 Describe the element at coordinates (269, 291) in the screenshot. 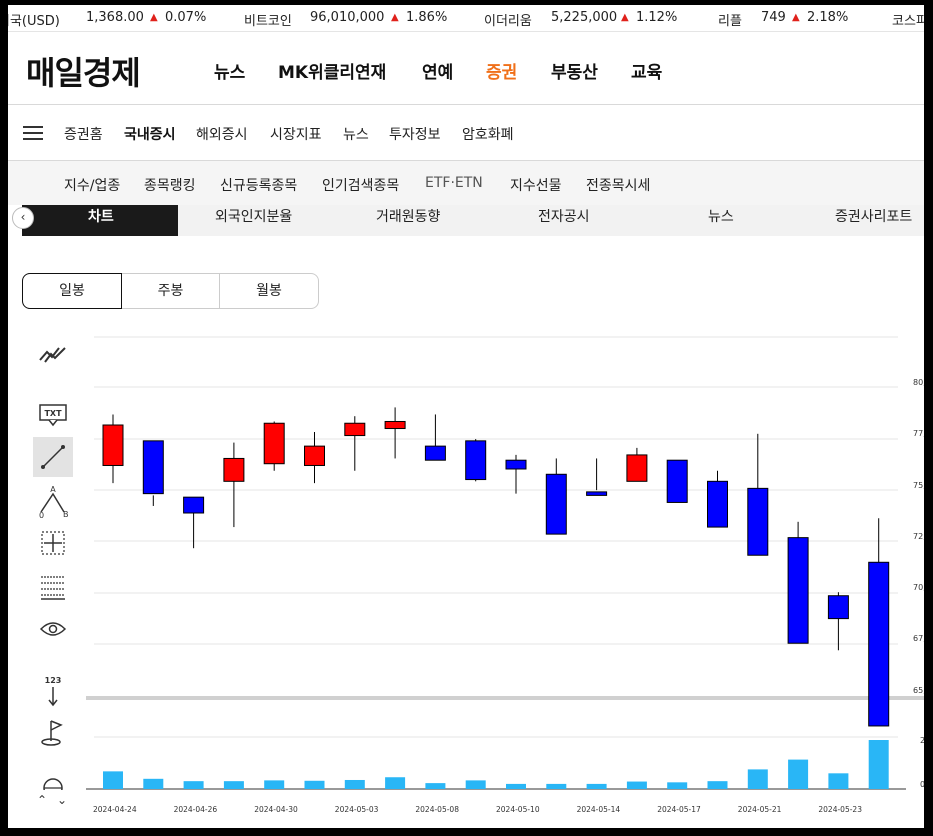

I see `period-monthly-button: 월봉` at that location.